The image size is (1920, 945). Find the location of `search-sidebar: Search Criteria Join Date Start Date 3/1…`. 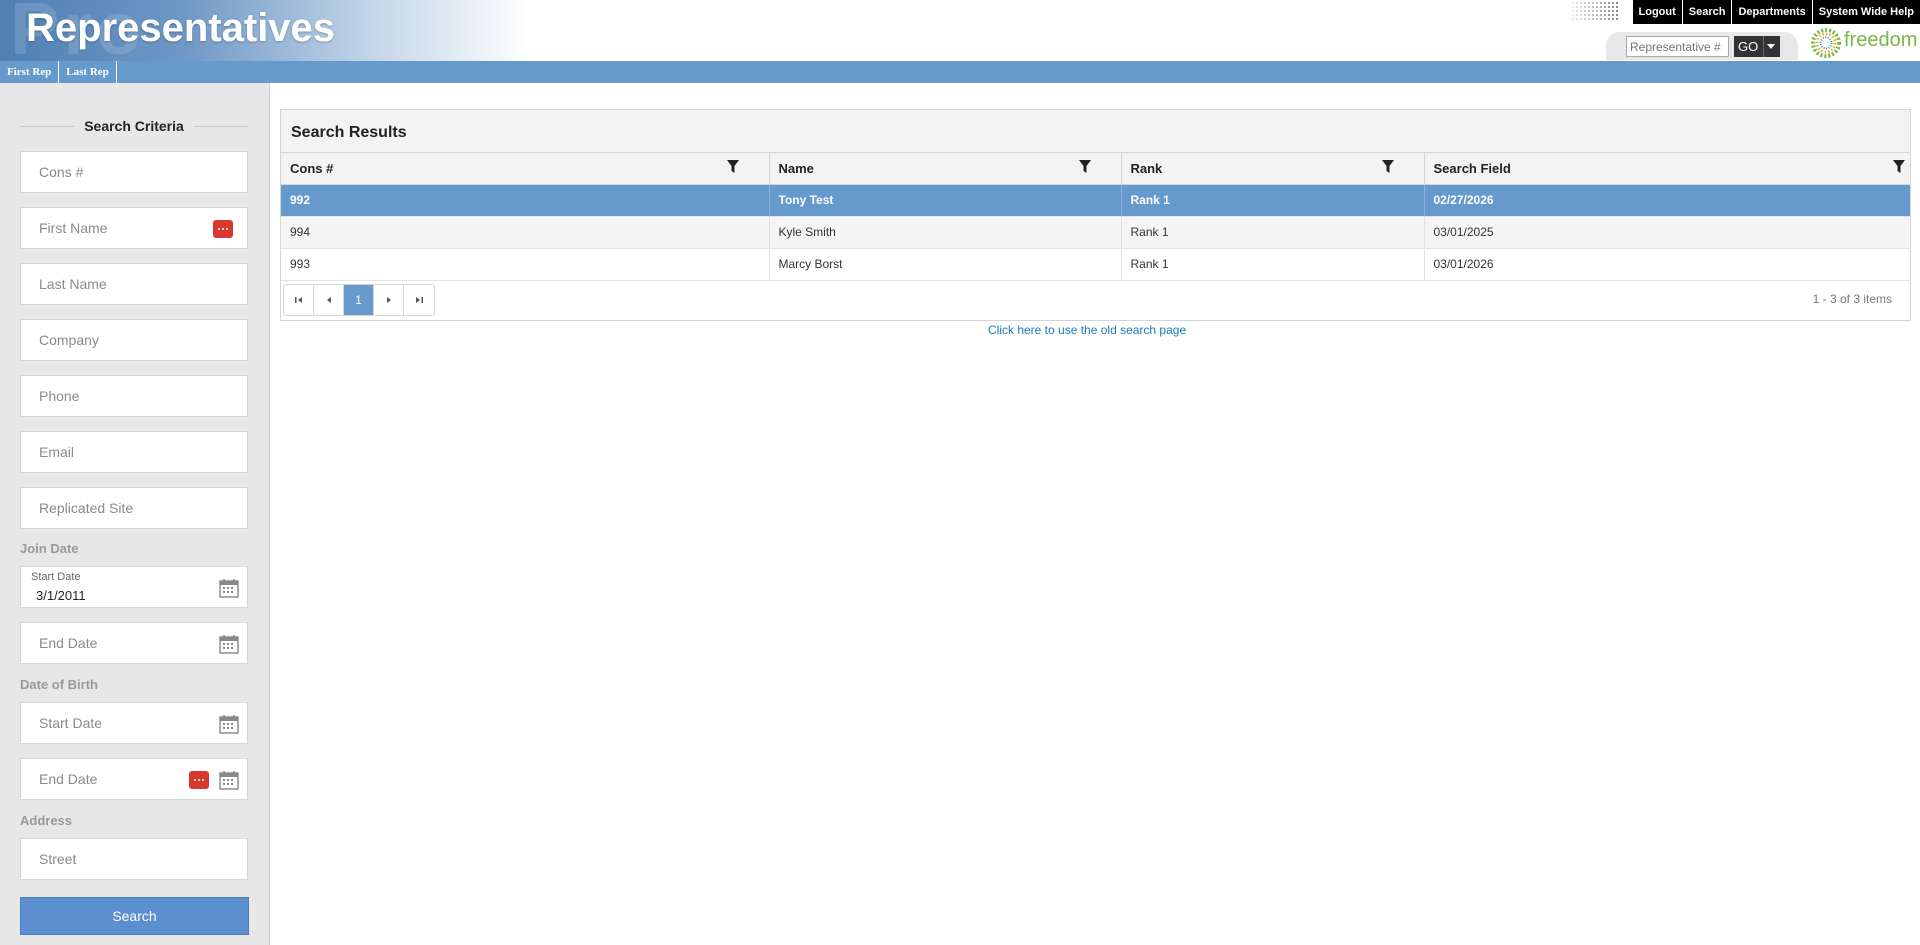

search-sidebar: Search Criteria Join Date Start Date 3/1… is located at coordinates (135, 514).